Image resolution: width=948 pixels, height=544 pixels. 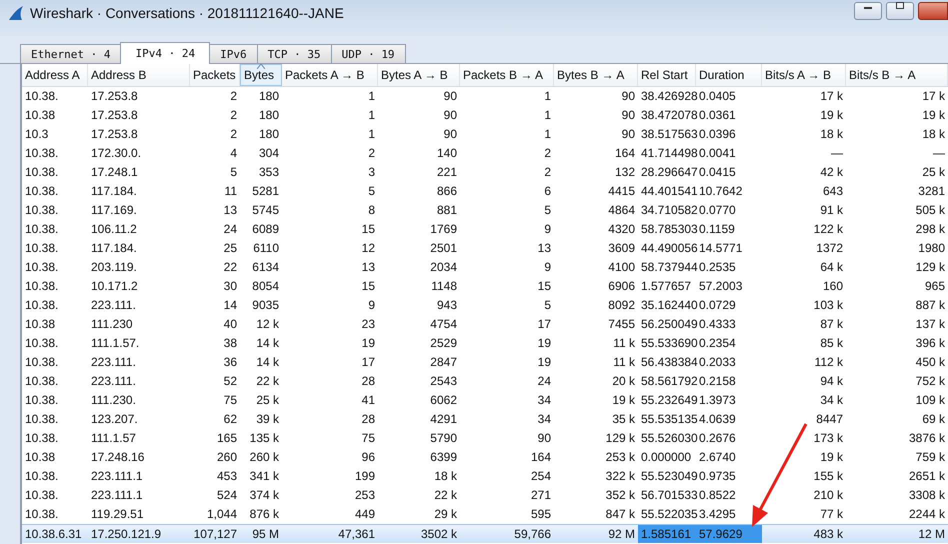 I want to click on table-cell-text: 34.710582, so click(x=668, y=210).